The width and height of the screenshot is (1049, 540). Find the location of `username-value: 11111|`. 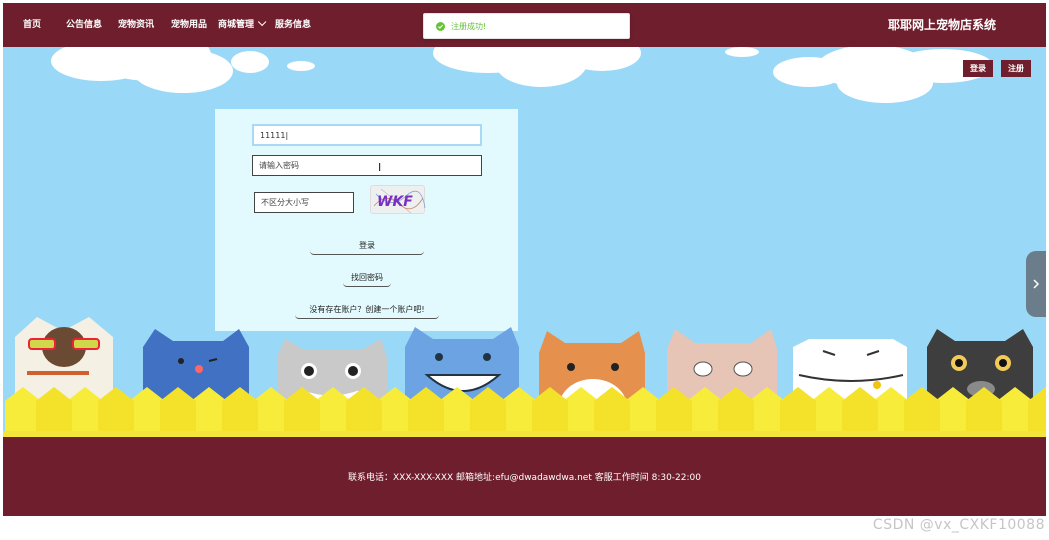

username-value: 11111| is located at coordinates (274, 135).